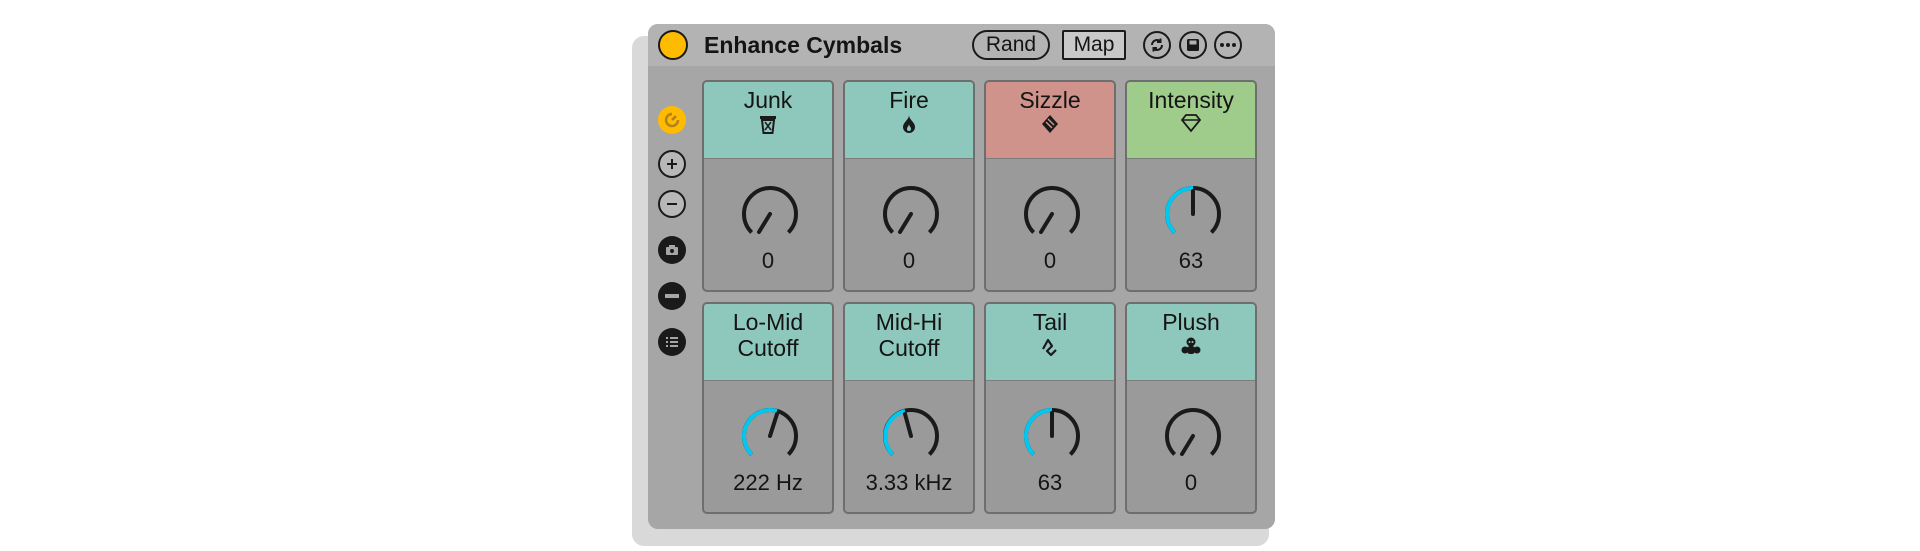 The image size is (1920, 551). What do you see at coordinates (1191, 123) in the screenshot?
I see `diamond-icon` at bounding box center [1191, 123].